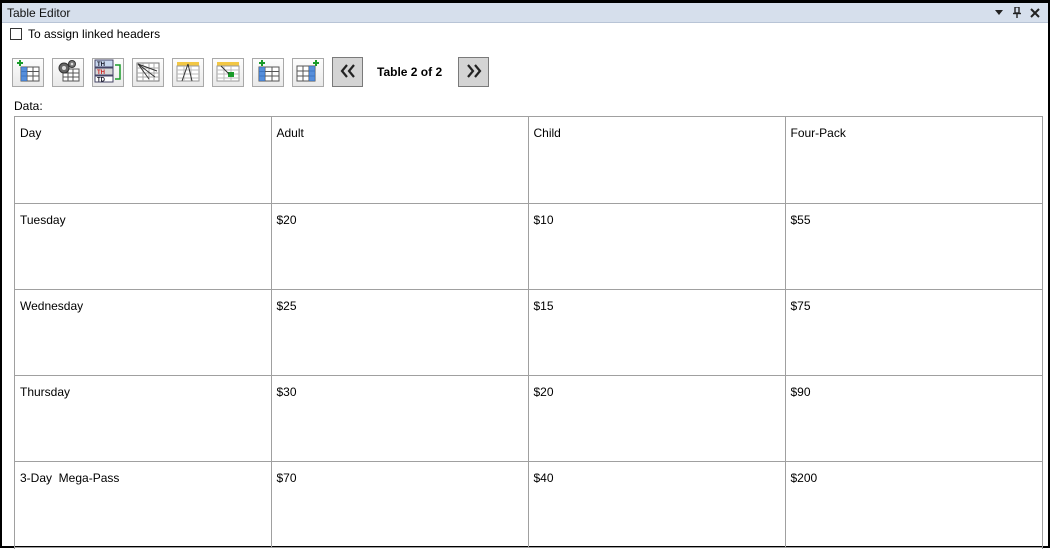 The image size is (1050, 549). What do you see at coordinates (28, 106) in the screenshot?
I see `data-label: Data:` at bounding box center [28, 106].